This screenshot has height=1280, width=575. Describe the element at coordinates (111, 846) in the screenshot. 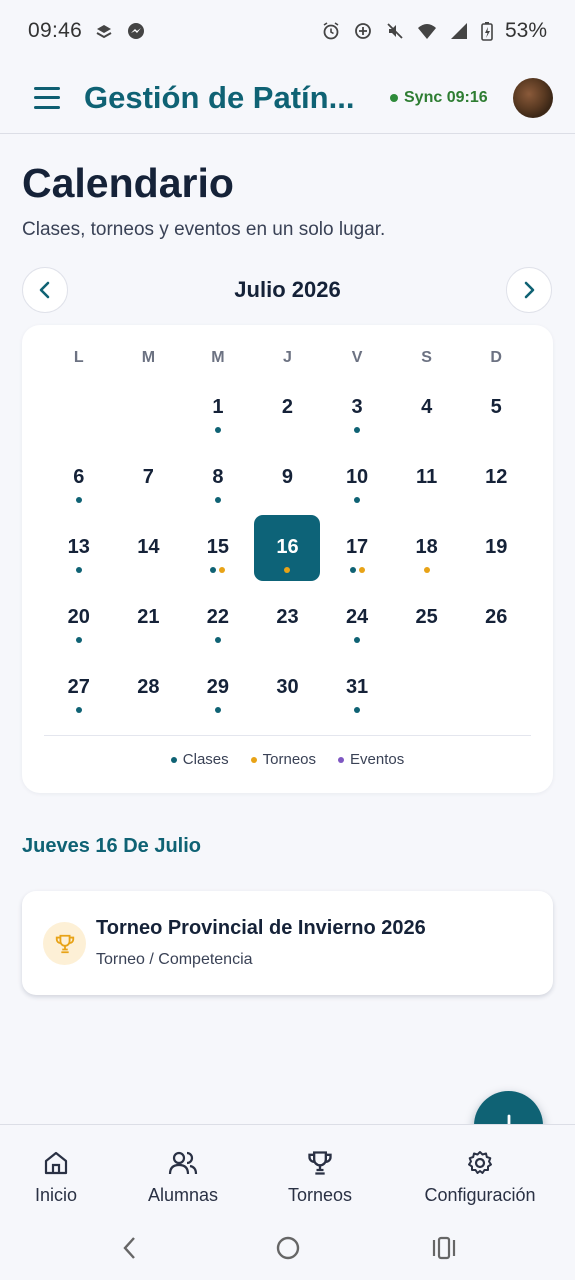

I see `selected-date-heading: Jueves 16 De Julio` at that location.